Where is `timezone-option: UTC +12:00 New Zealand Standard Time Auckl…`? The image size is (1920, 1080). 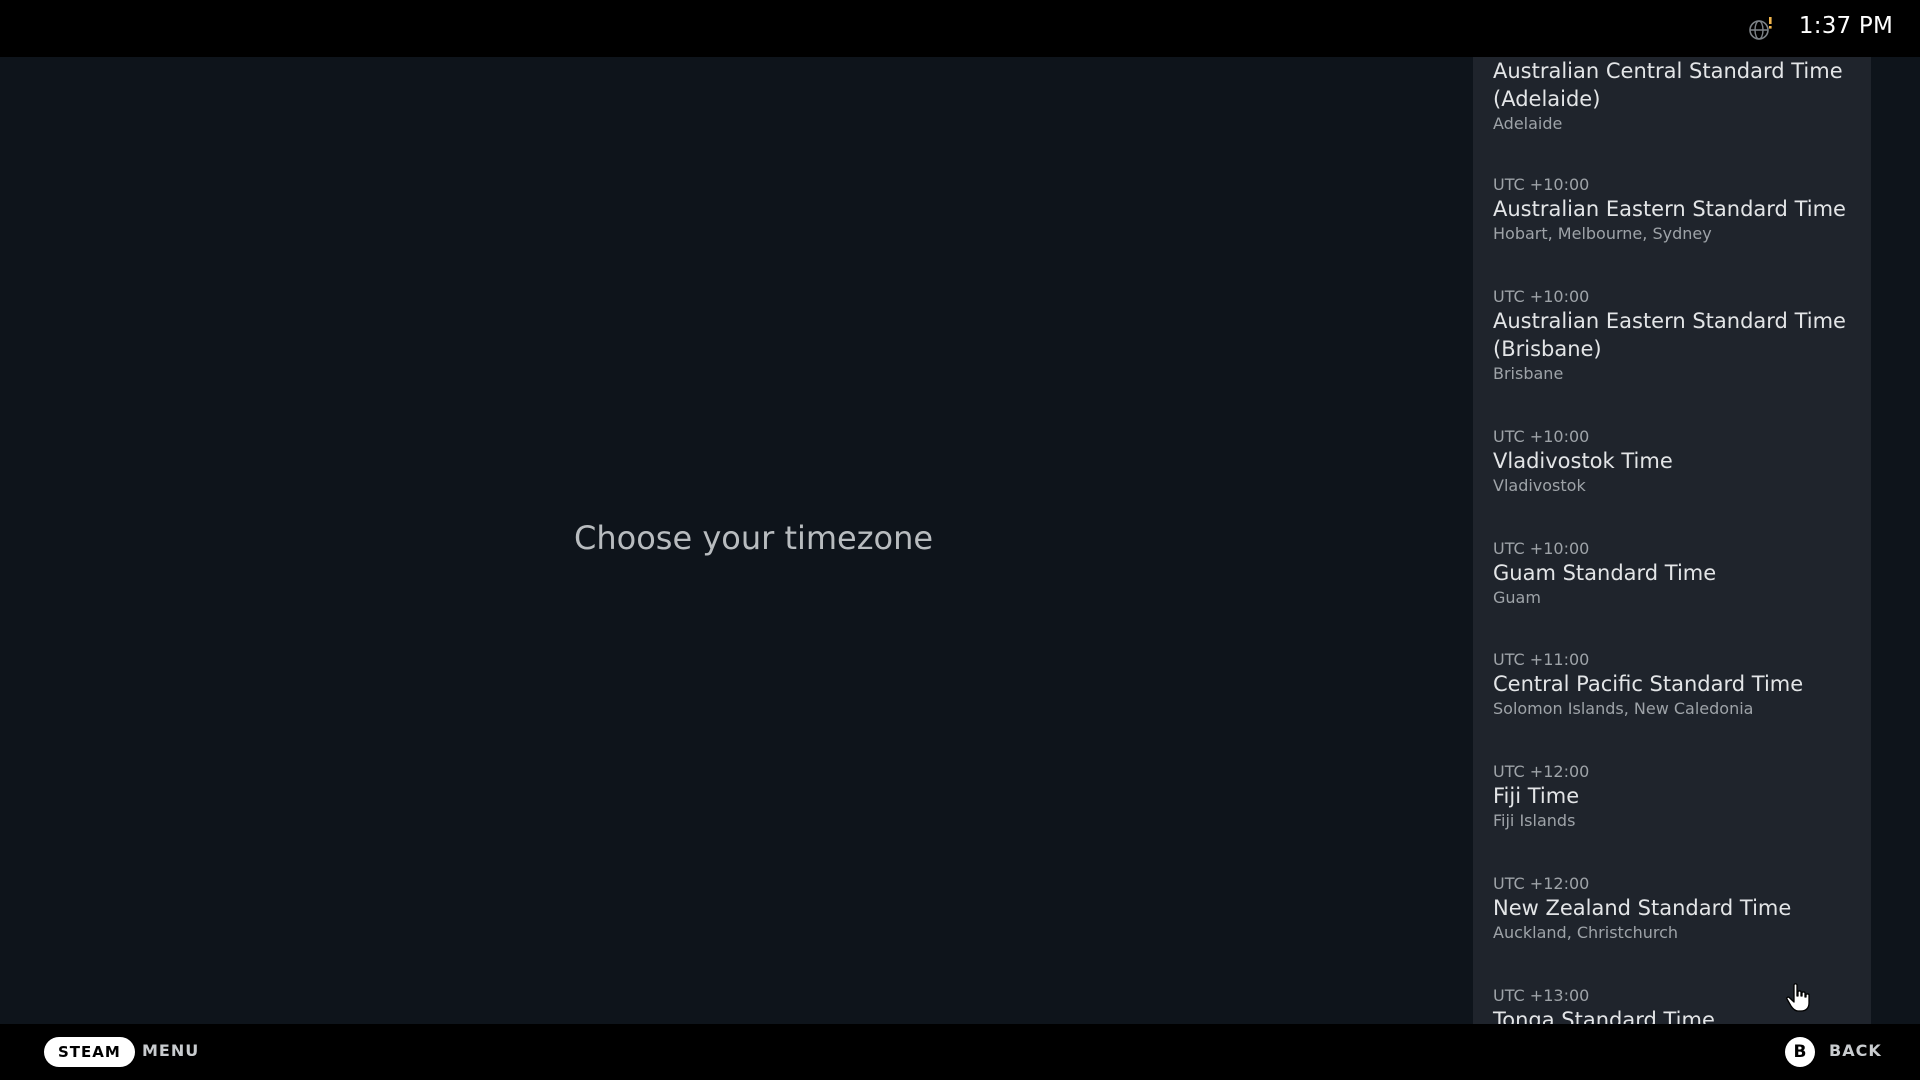
timezone-option: UTC +12:00 New Zealand Standard Time Auckl… is located at coordinates (1672, 903).